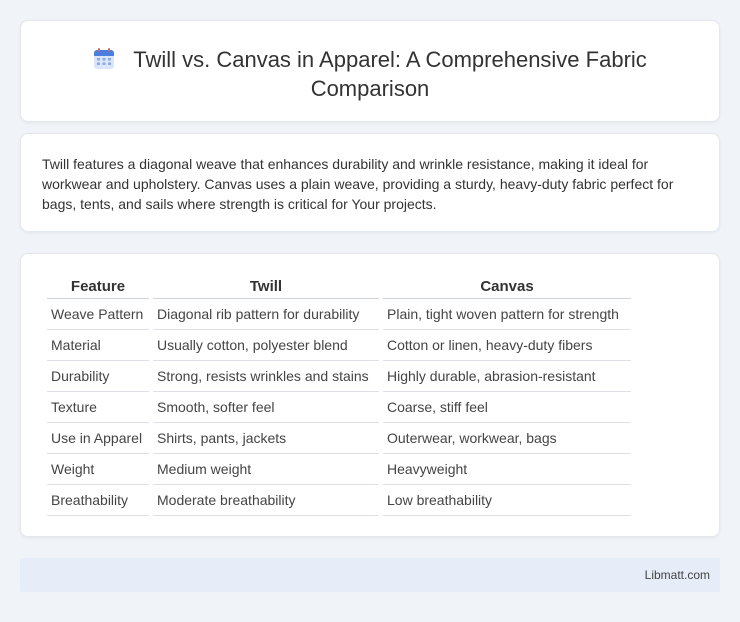 This screenshot has width=740, height=622. I want to click on twill-cell: Smooth, softer feel, so click(266, 407).